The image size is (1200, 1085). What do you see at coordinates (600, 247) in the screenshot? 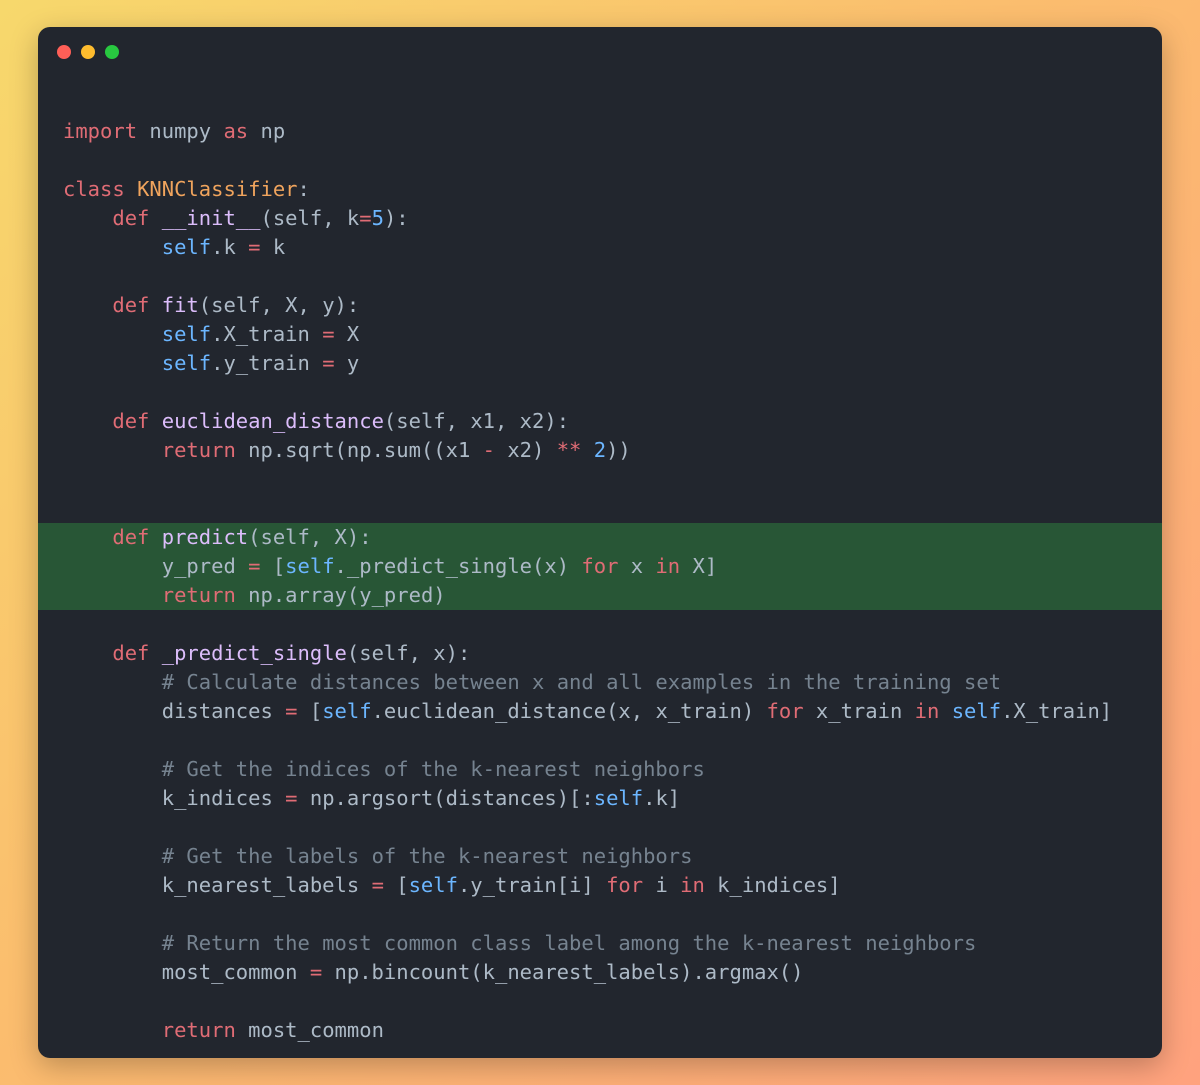
I see `code-line: self.k = k` at bounding box center [600, 247].